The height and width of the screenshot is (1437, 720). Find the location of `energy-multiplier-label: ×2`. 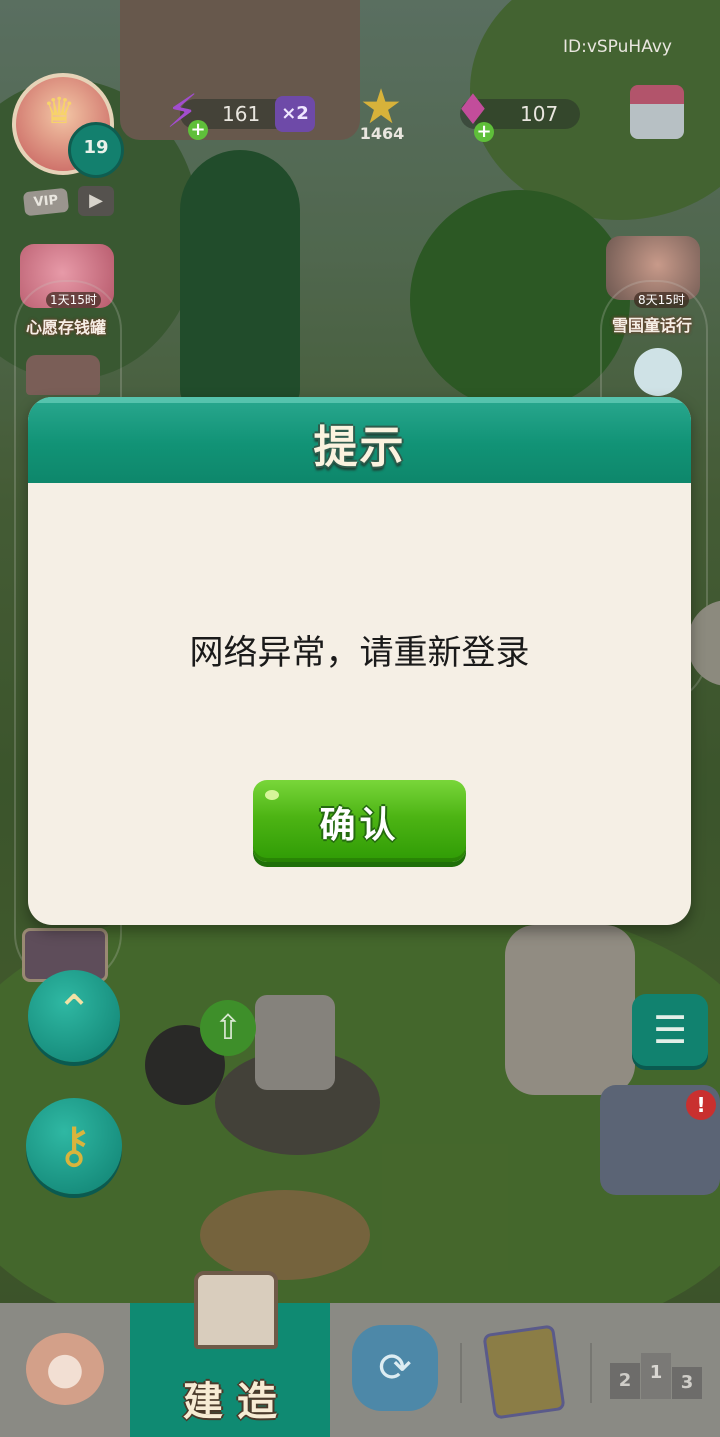

energy-multiplier-label: ×2 is located at coordinates (295, 113).